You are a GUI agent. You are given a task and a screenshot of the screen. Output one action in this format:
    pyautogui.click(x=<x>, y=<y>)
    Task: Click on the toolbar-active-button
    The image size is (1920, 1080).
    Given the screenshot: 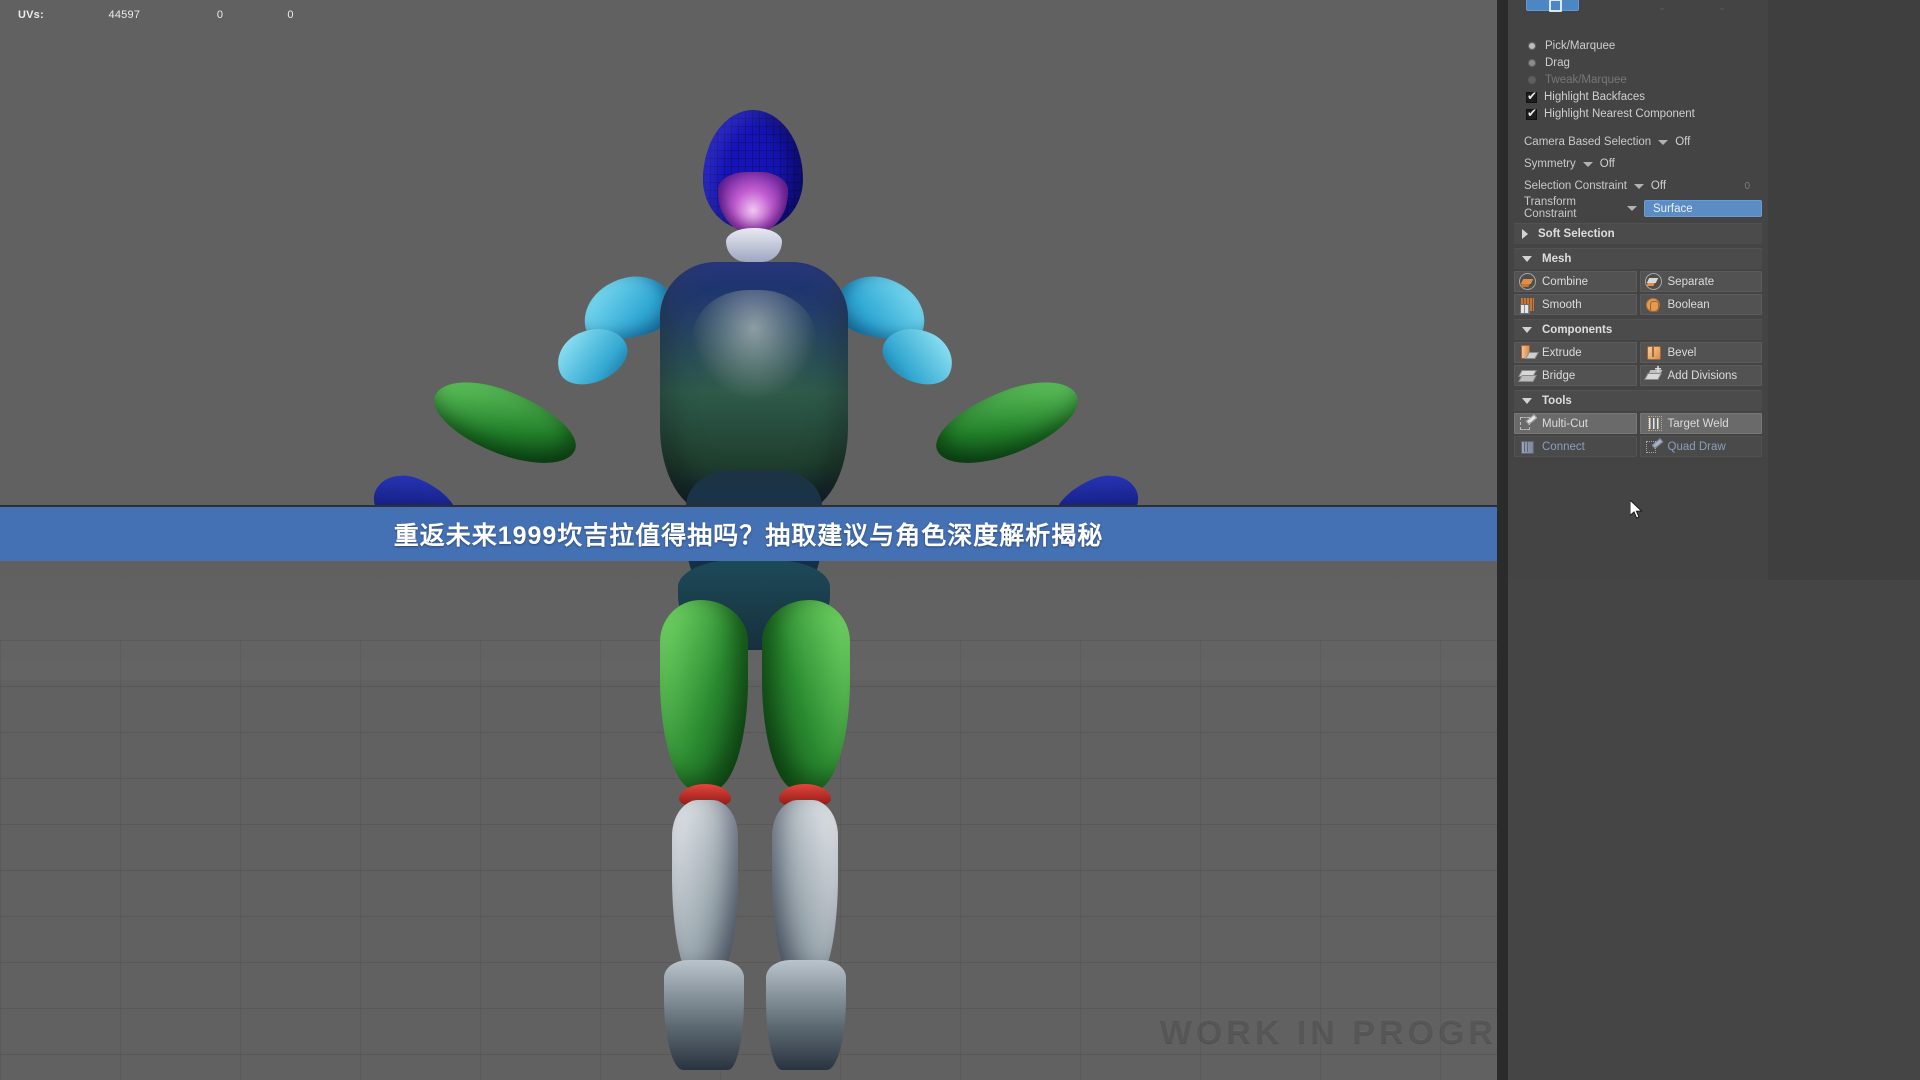 What is the action you would take?
    pyautogui.click(x=1552, y=6)
    